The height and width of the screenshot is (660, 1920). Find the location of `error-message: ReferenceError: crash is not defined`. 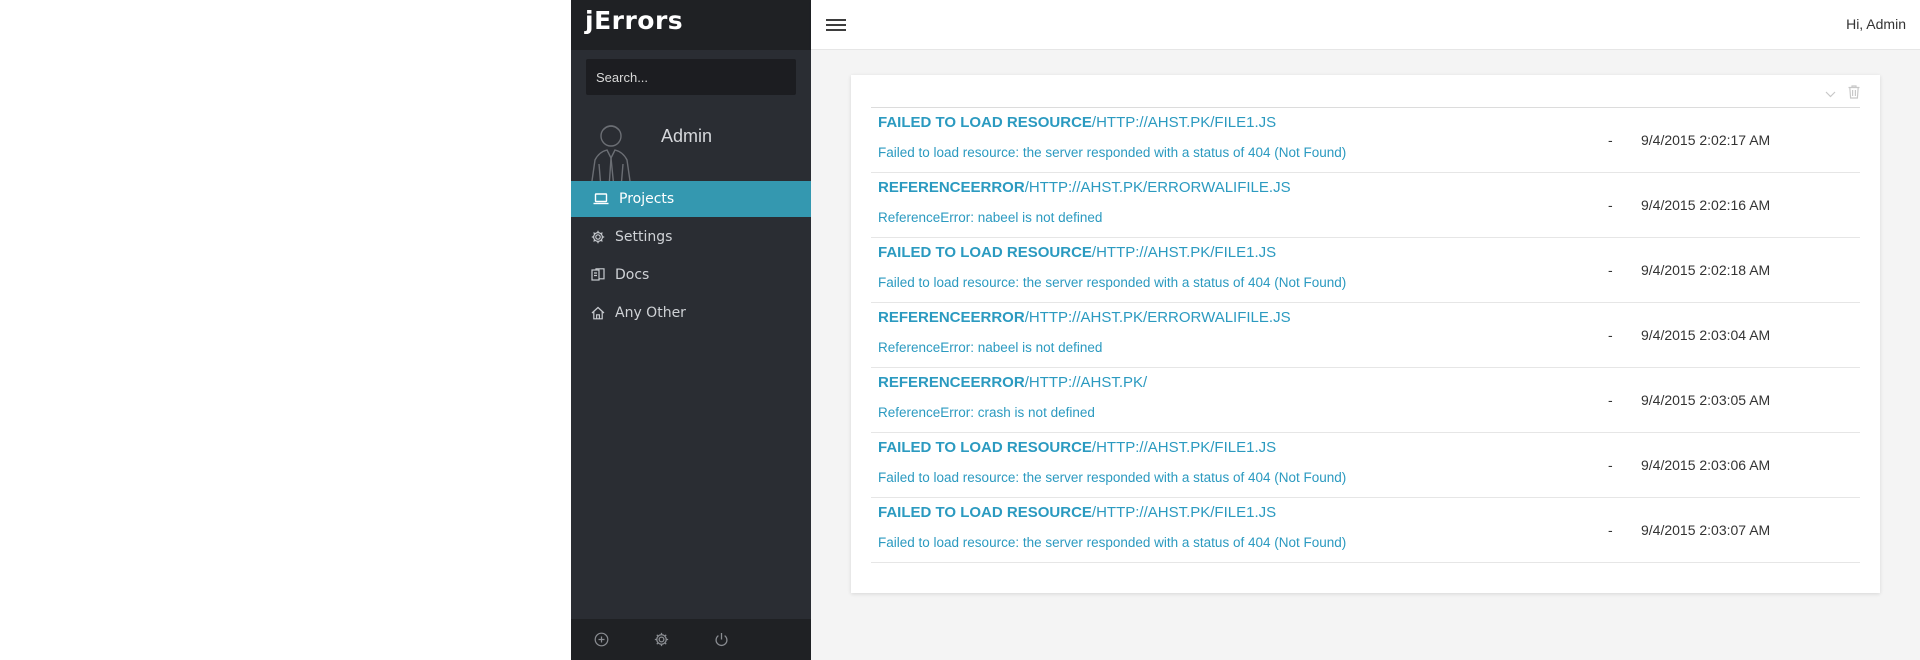

error-message: ReferenceError: crash is not defined is located at coordinates (986, 412).